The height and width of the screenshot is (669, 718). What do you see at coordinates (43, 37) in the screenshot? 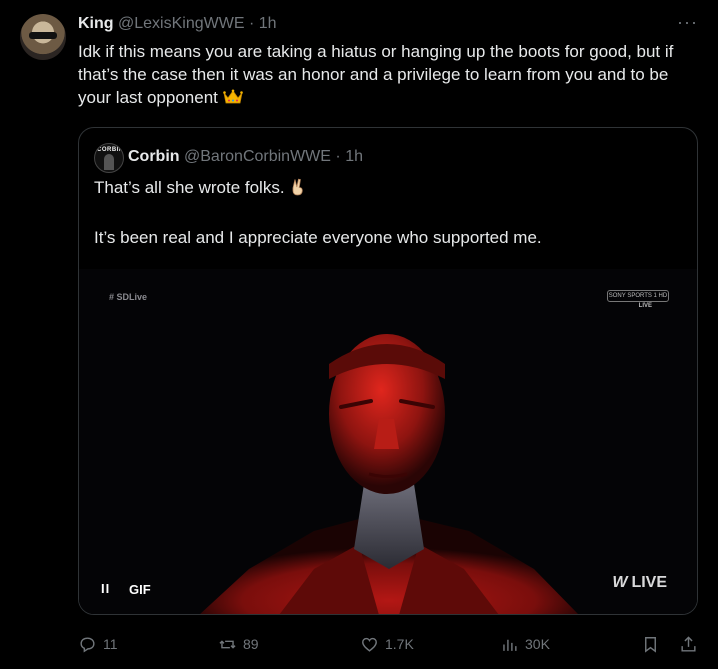
I see `author-avatar` at bounding box center [43, 37].